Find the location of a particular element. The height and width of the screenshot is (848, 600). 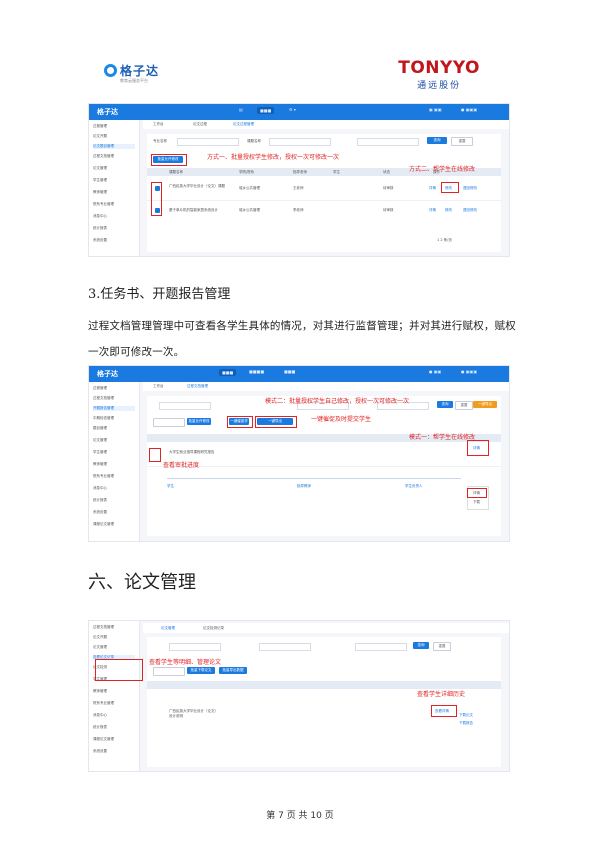

brand-name: TONYYO is located at coordinates (439, 68).